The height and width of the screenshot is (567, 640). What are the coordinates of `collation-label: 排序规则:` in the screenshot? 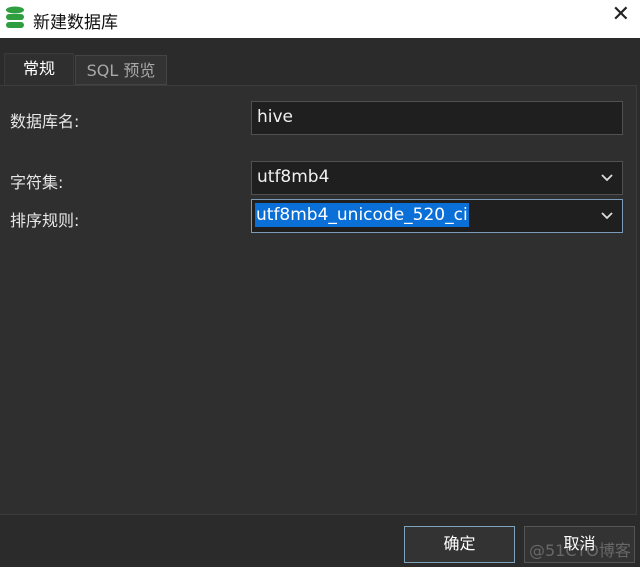 It's located at (45, 220).